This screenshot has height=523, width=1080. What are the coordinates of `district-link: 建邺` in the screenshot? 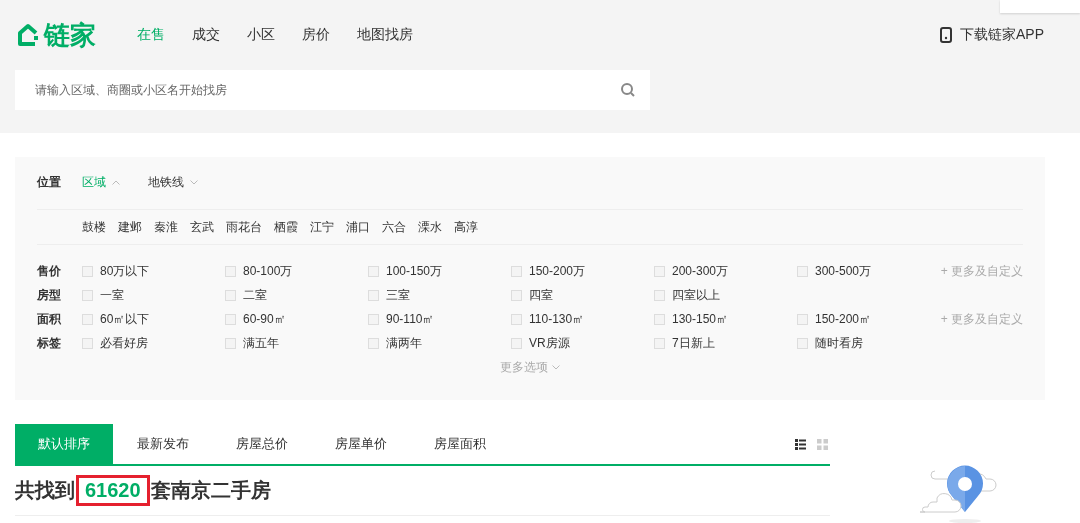 It's located at (130, 227).